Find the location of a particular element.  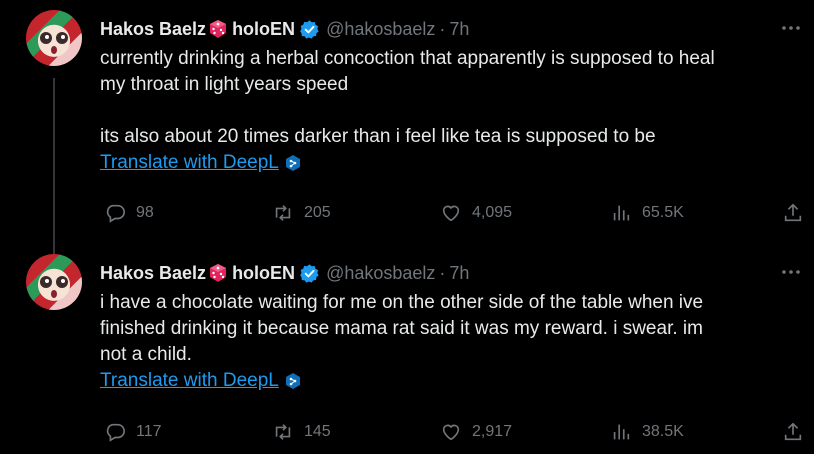

tweet-actions: 117 145 2,917 38.5K is located at coordinates (457, 432).